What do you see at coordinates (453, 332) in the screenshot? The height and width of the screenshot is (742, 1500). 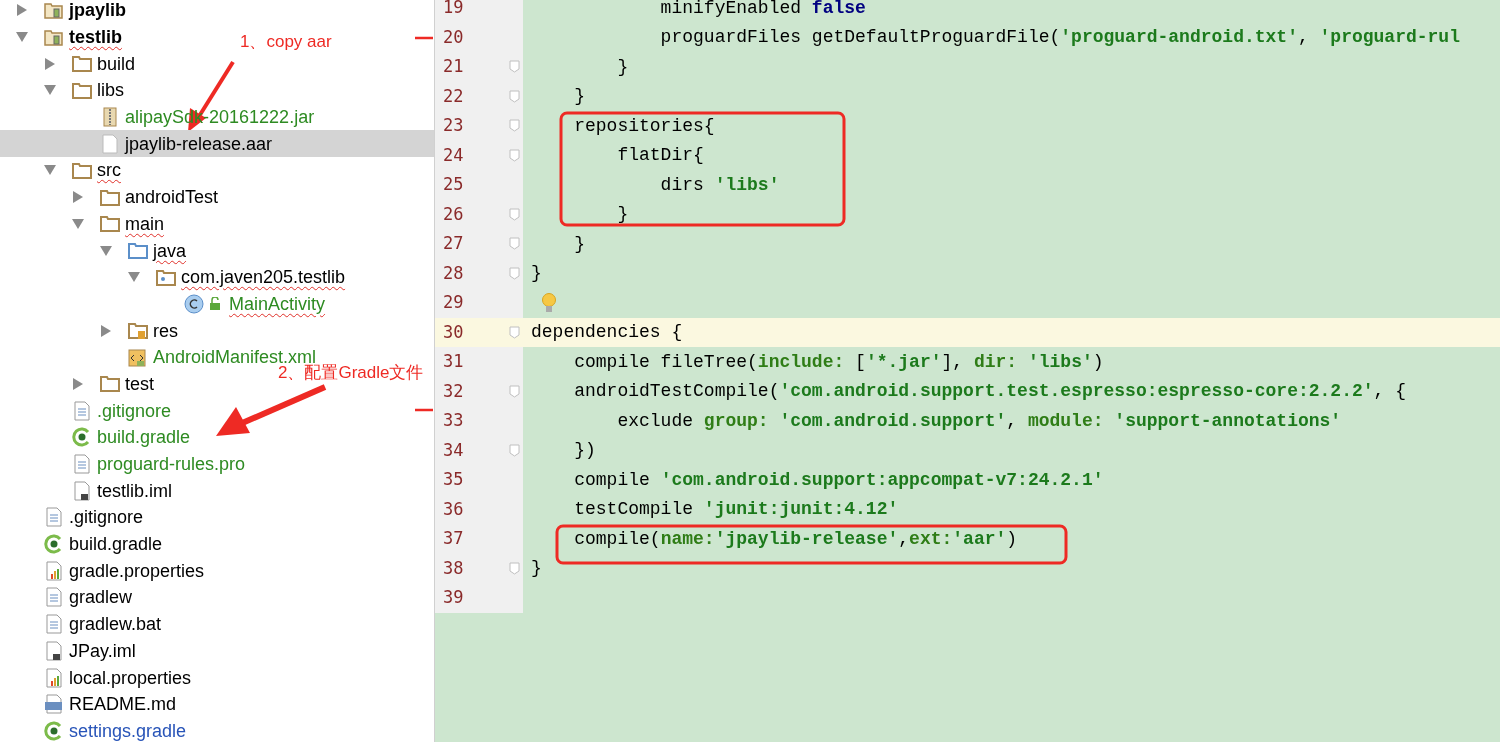 I see `line-number: 30` at bounding box center [453, 332].